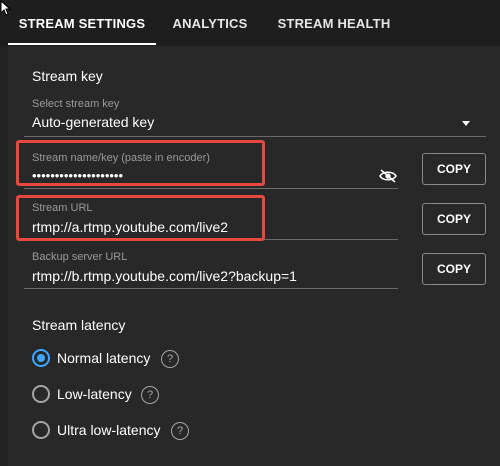  I want to click on ultra-low-latency-radio, so click(41, 430).